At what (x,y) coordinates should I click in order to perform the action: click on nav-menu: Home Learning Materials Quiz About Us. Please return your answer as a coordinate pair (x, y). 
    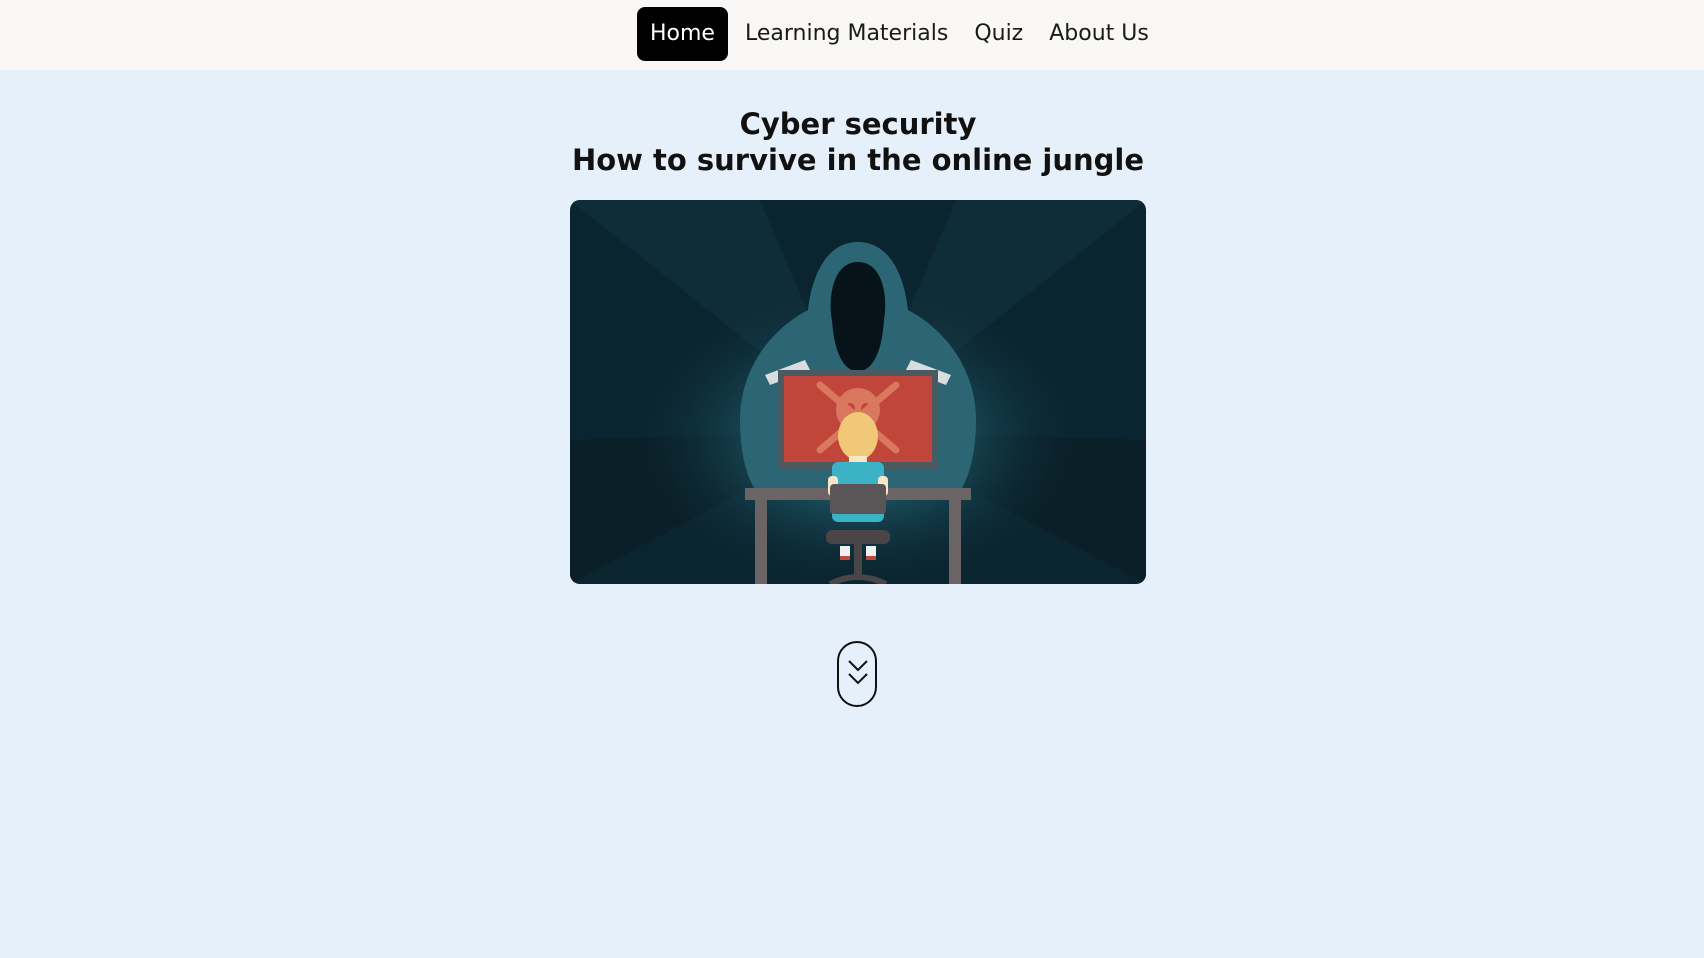
    Looking at the image, I should click on (899, 34).